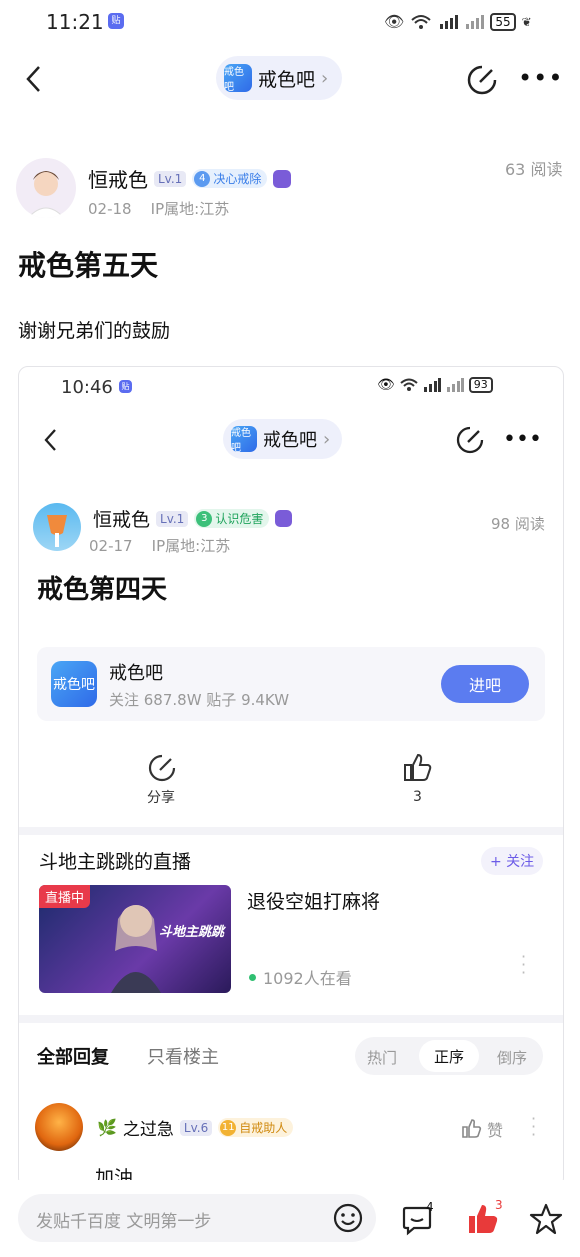 The width and height of the screenshot is (580, 1257). I want to click on sort-toggle: 热门 正序 倒序, so click(449, 1056).